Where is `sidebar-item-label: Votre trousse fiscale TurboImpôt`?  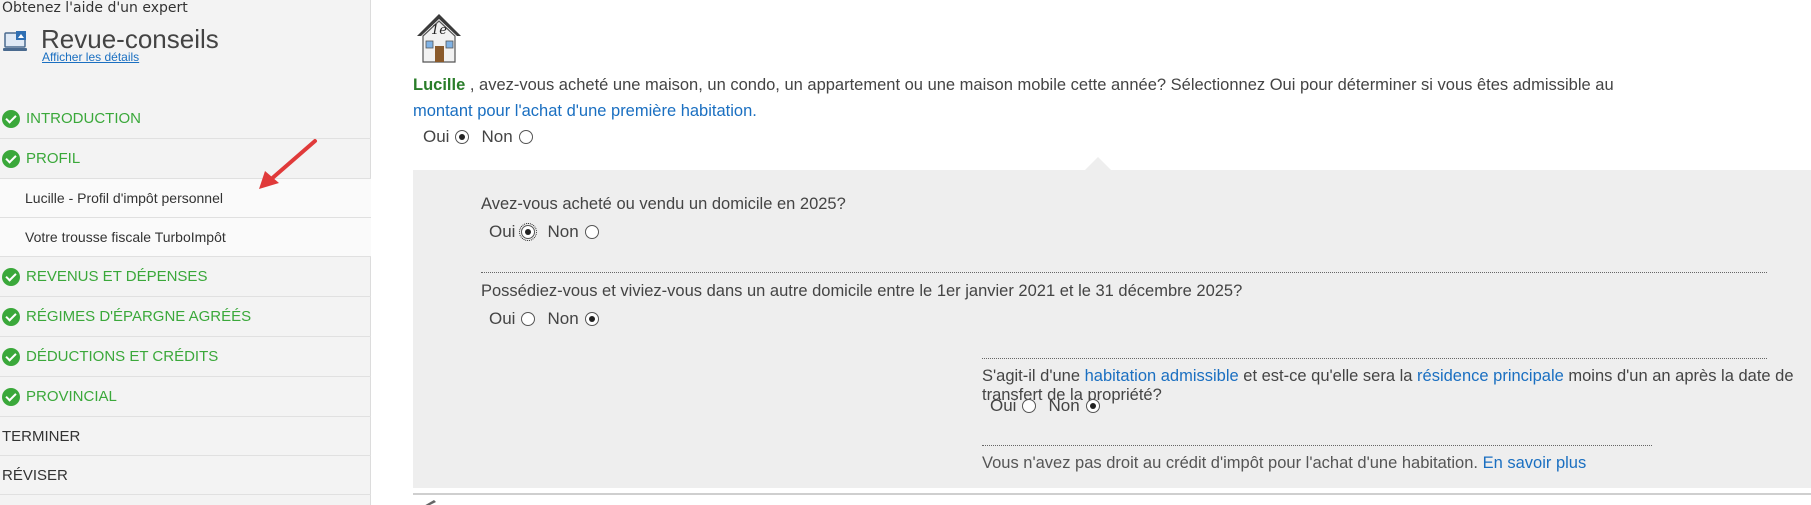
sidebar-item-label: Votre trousse fiscale TurboImpôt is located at coordinates (125, 237).